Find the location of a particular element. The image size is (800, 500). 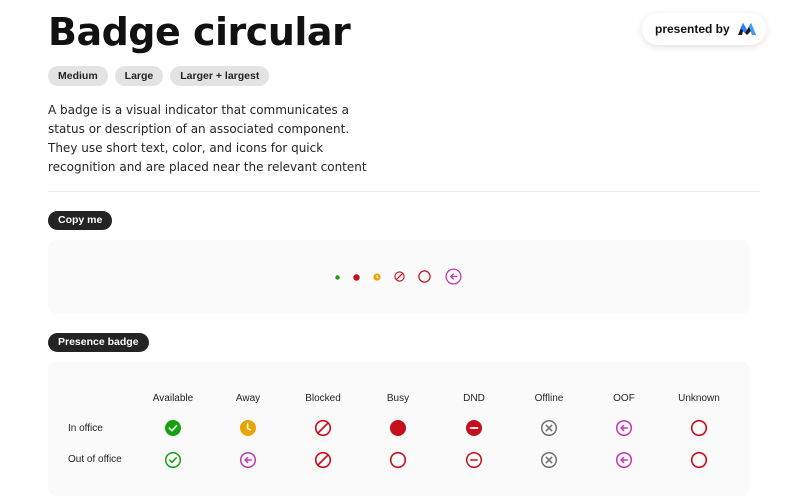

tag-larger-largest: Larger + largest is located at coordinates (220, 76).